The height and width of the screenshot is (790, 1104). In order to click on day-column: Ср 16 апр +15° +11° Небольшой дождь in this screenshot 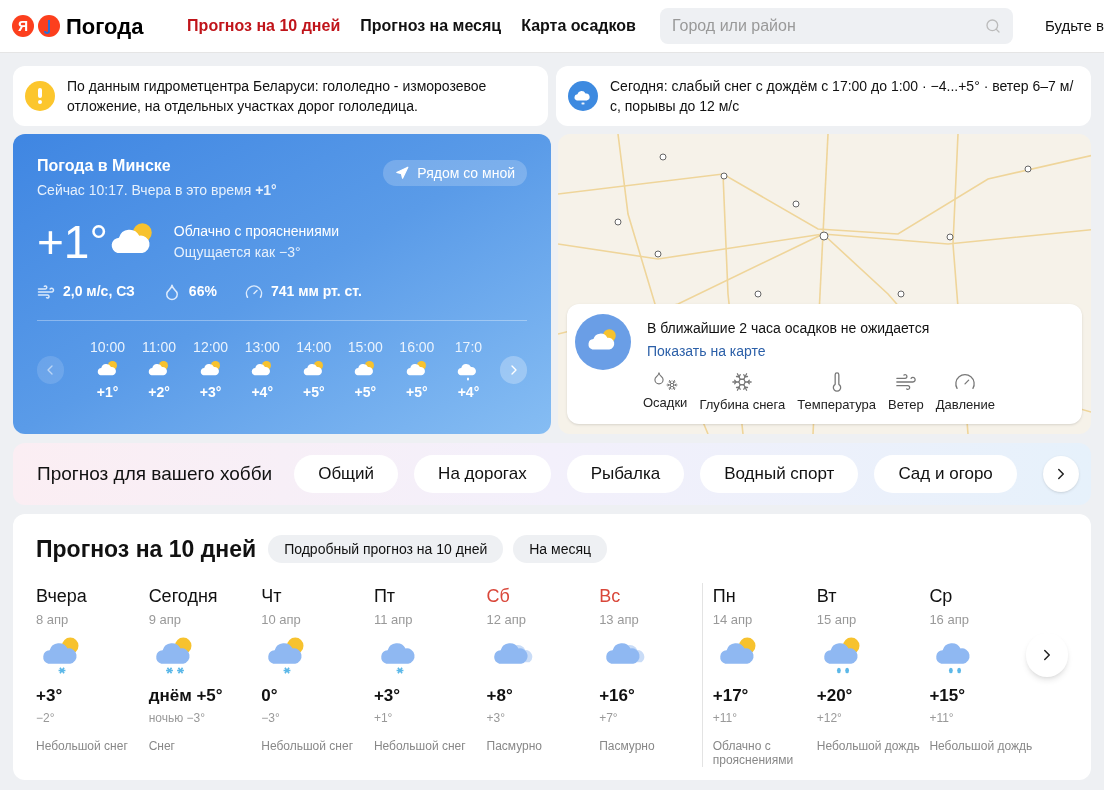, I will do `click(985, 667)`.